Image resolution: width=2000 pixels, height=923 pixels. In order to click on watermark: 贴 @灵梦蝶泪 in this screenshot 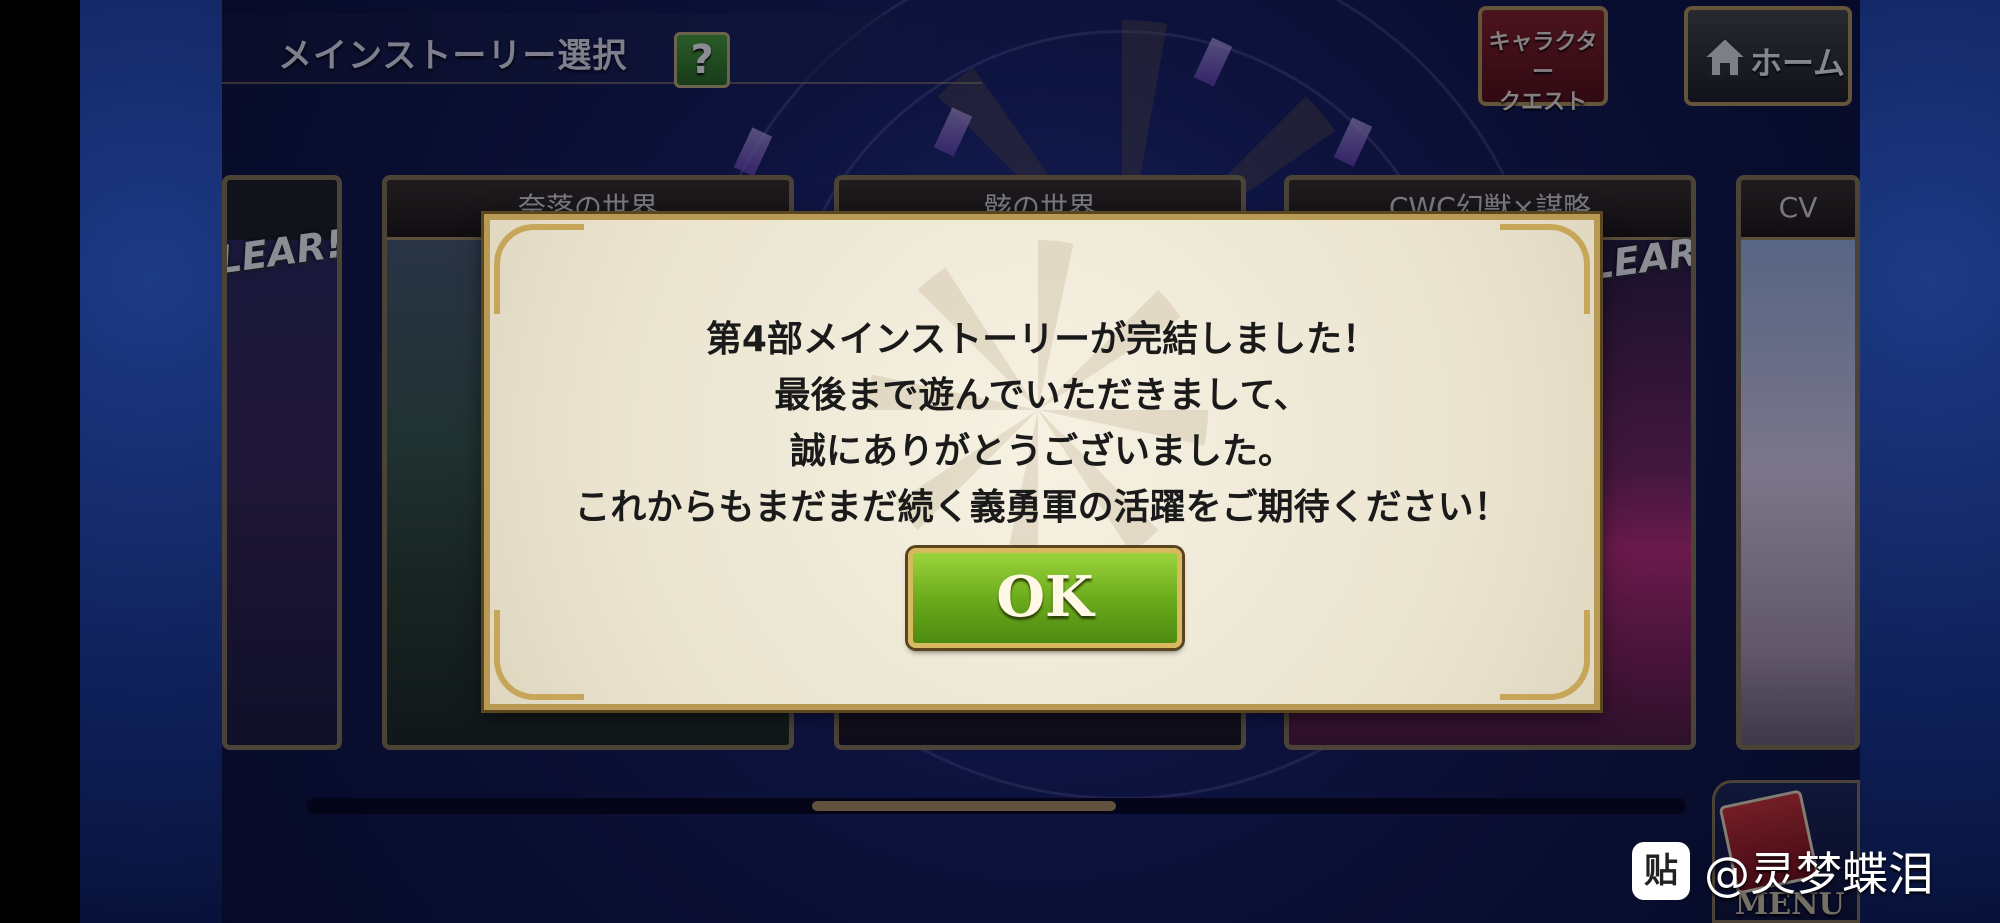, I will do `click(1783, 871)`.